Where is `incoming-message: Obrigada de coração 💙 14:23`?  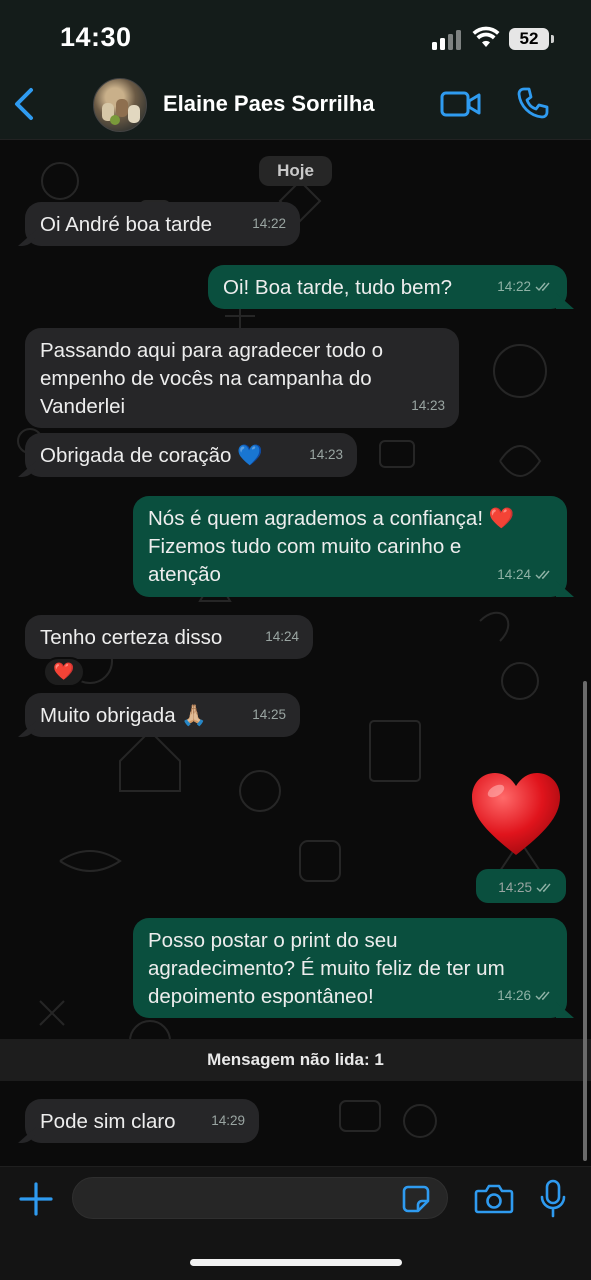
incoming-message: Obrigada de coração 💙 14:23 is located at coordinates (191, 455).